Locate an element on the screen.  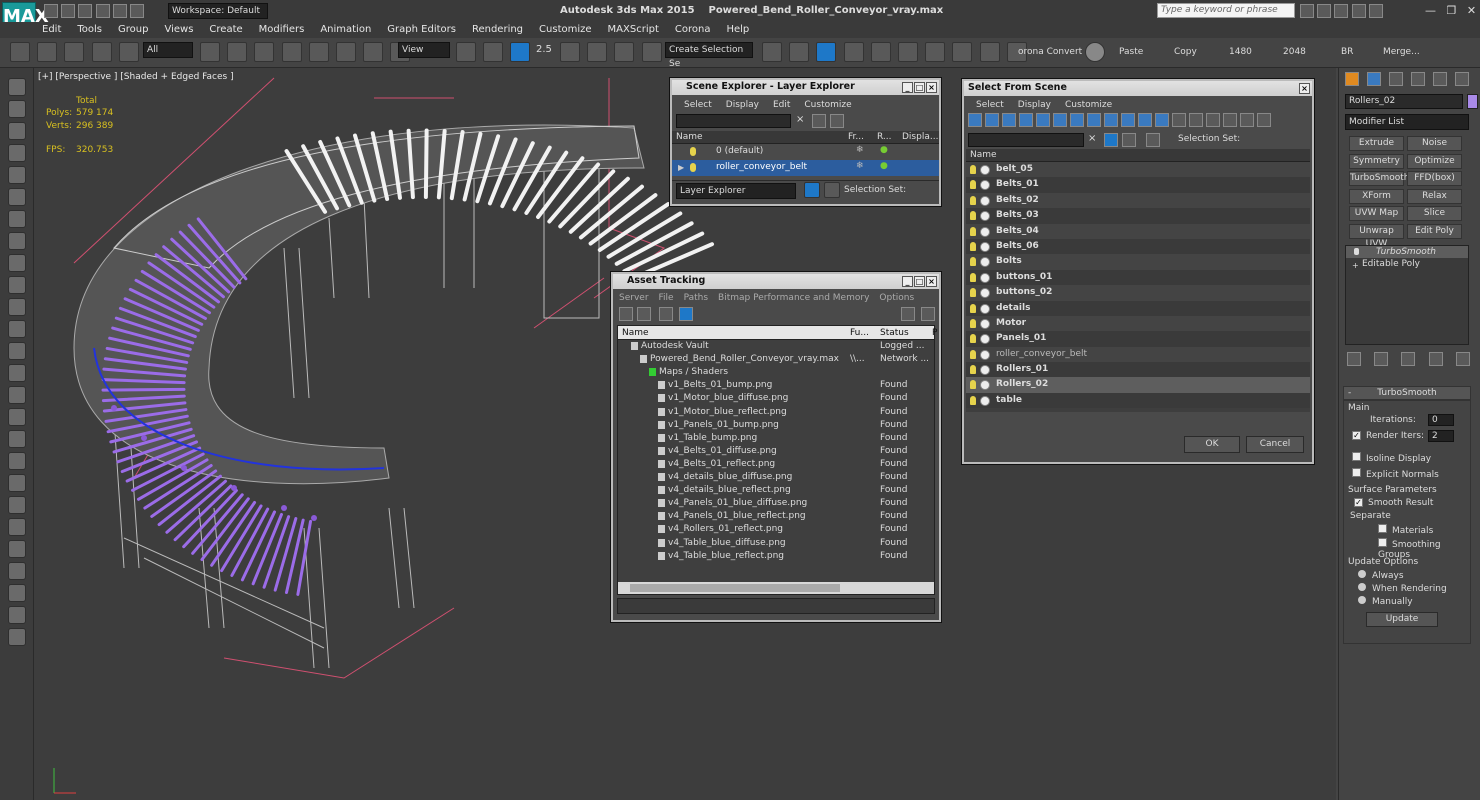
sfs-menu-customize: Customize is located at coordinates (1088, 105).